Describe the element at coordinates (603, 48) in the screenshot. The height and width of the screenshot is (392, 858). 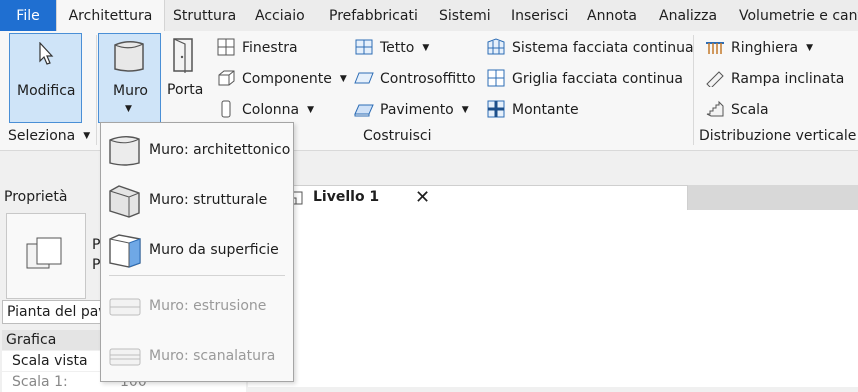
I see `sistema-facciata-label: Sistema facciata continua` at that location.